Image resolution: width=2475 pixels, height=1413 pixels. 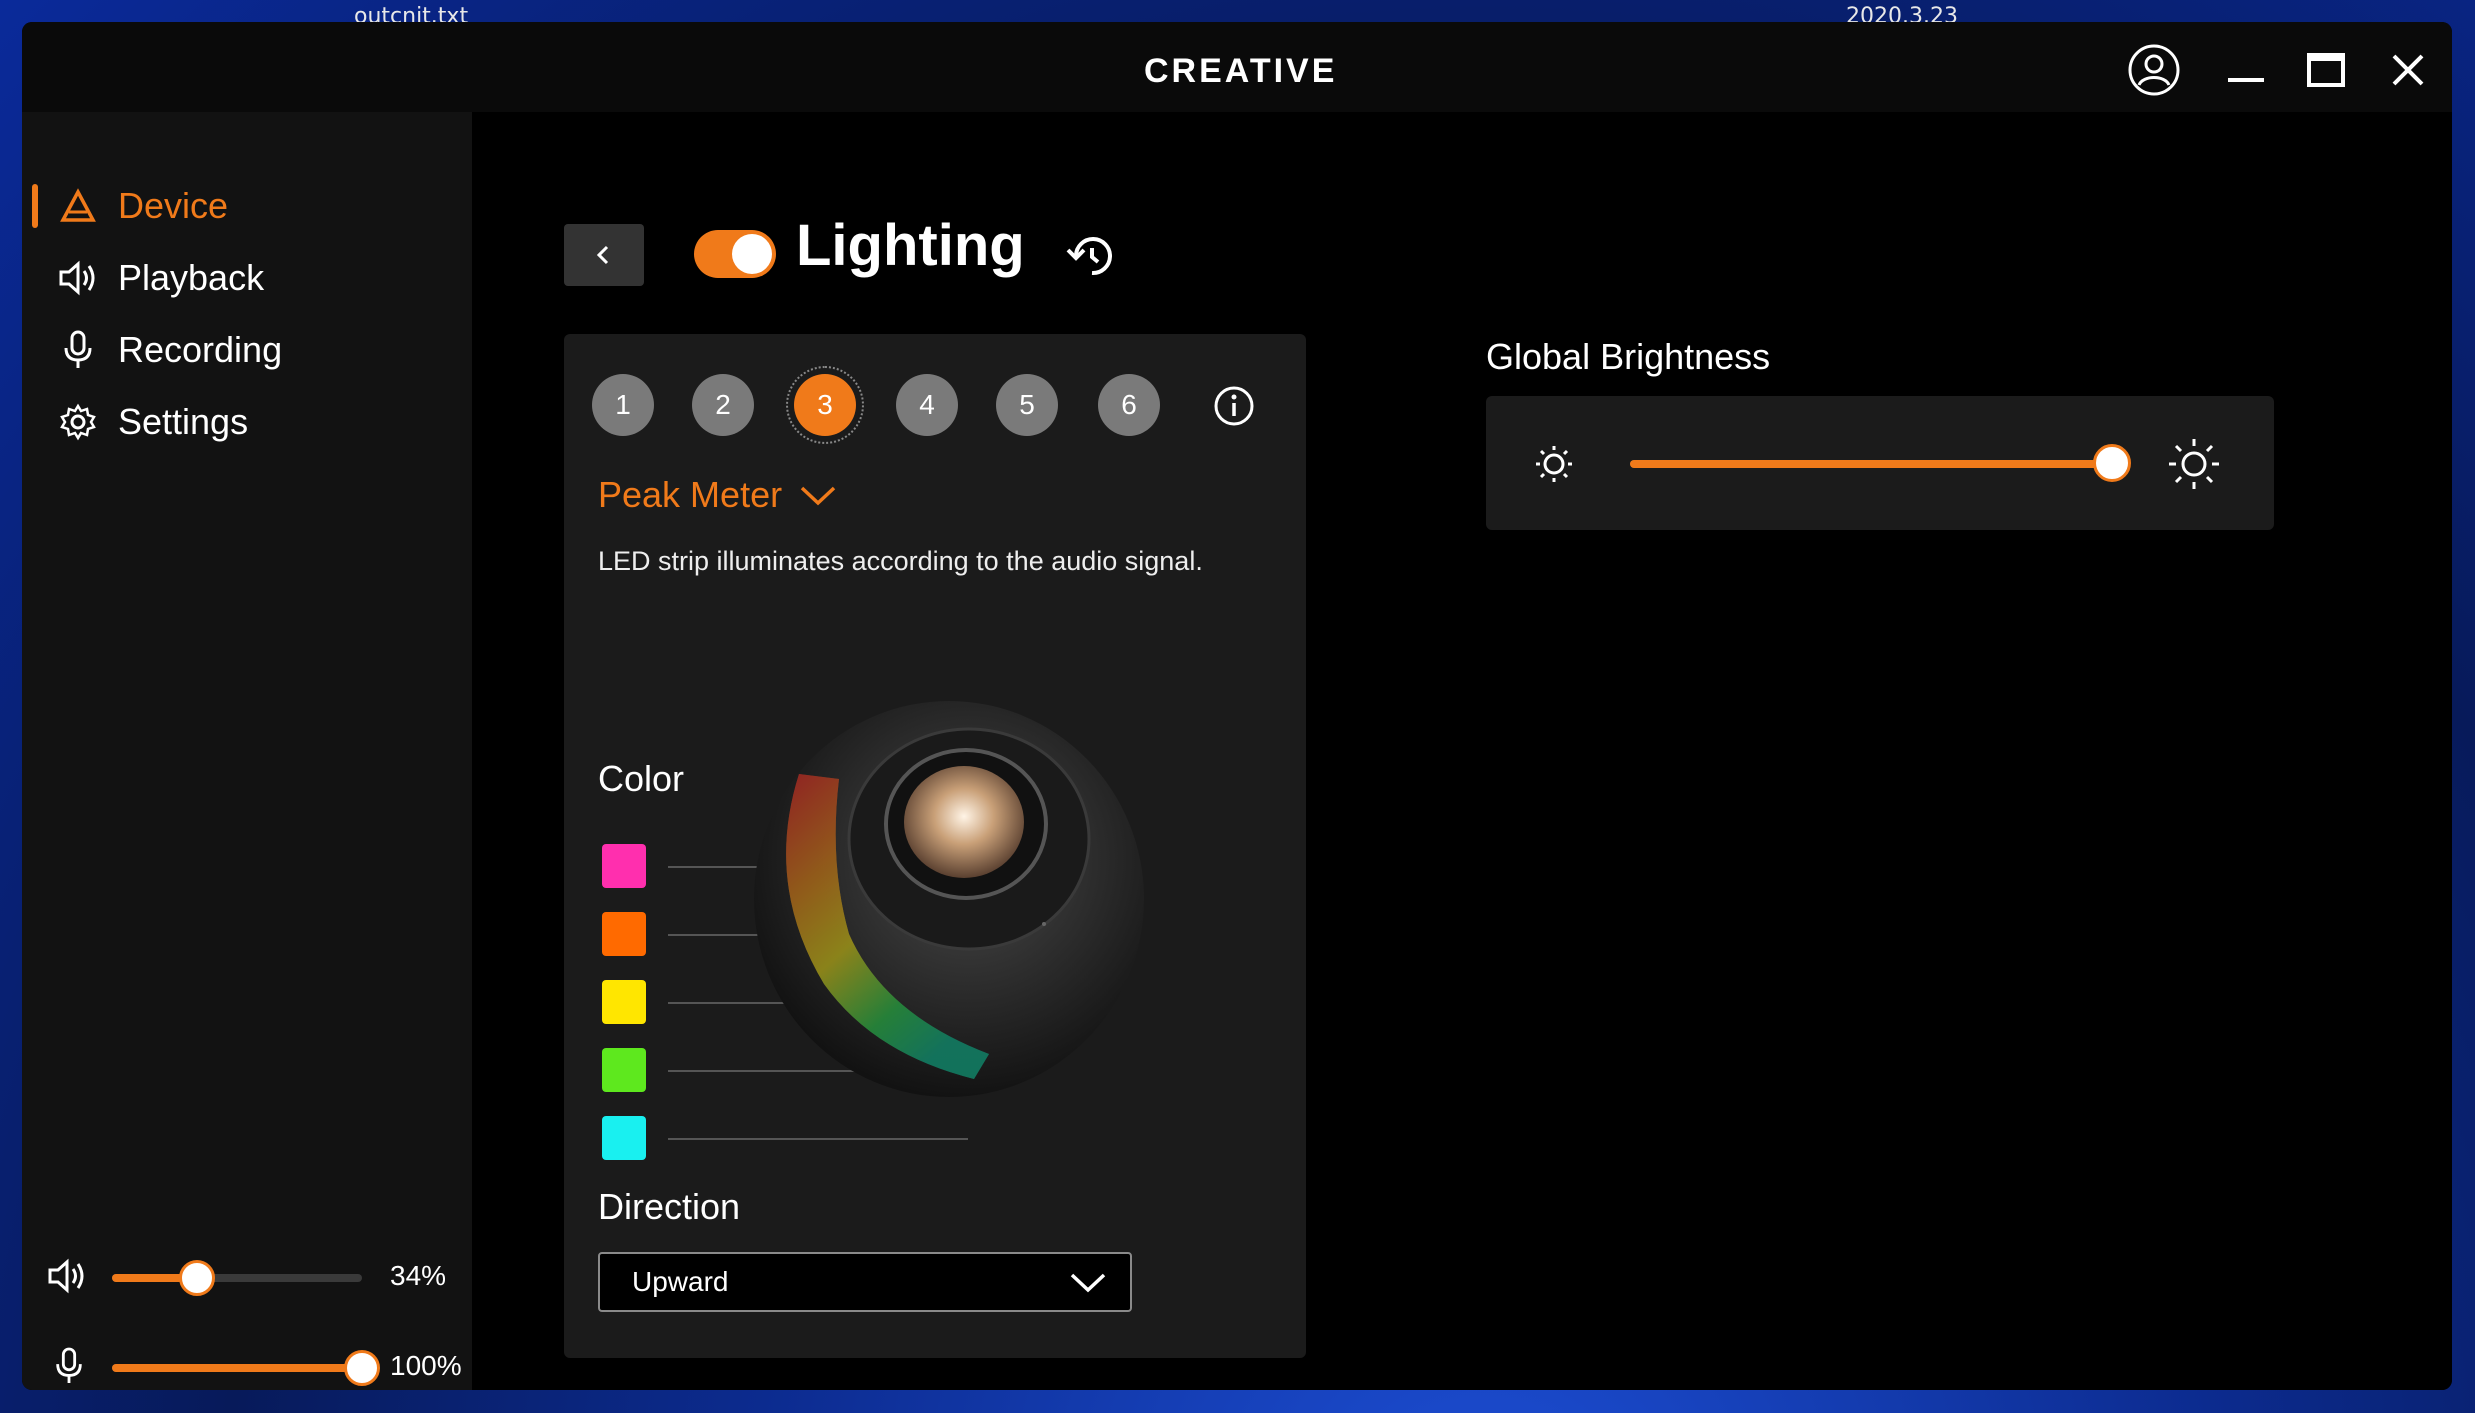 What do you see at coordinates (426, 1365) in the screenshot?
I see `mic-value: 100%` at bounding box center [426, 1365].